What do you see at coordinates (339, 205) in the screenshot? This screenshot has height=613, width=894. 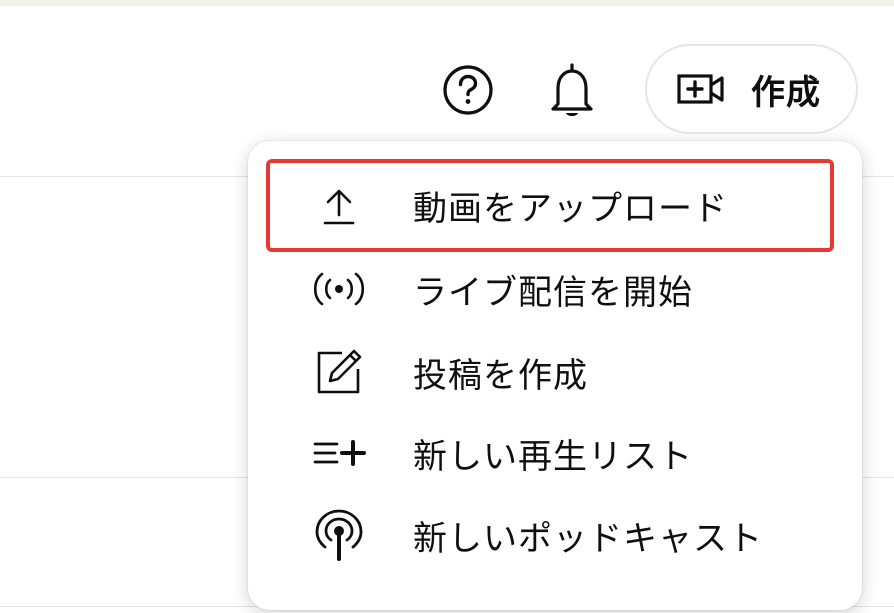 I see `upload-icon` at bounding box center [339, 205].